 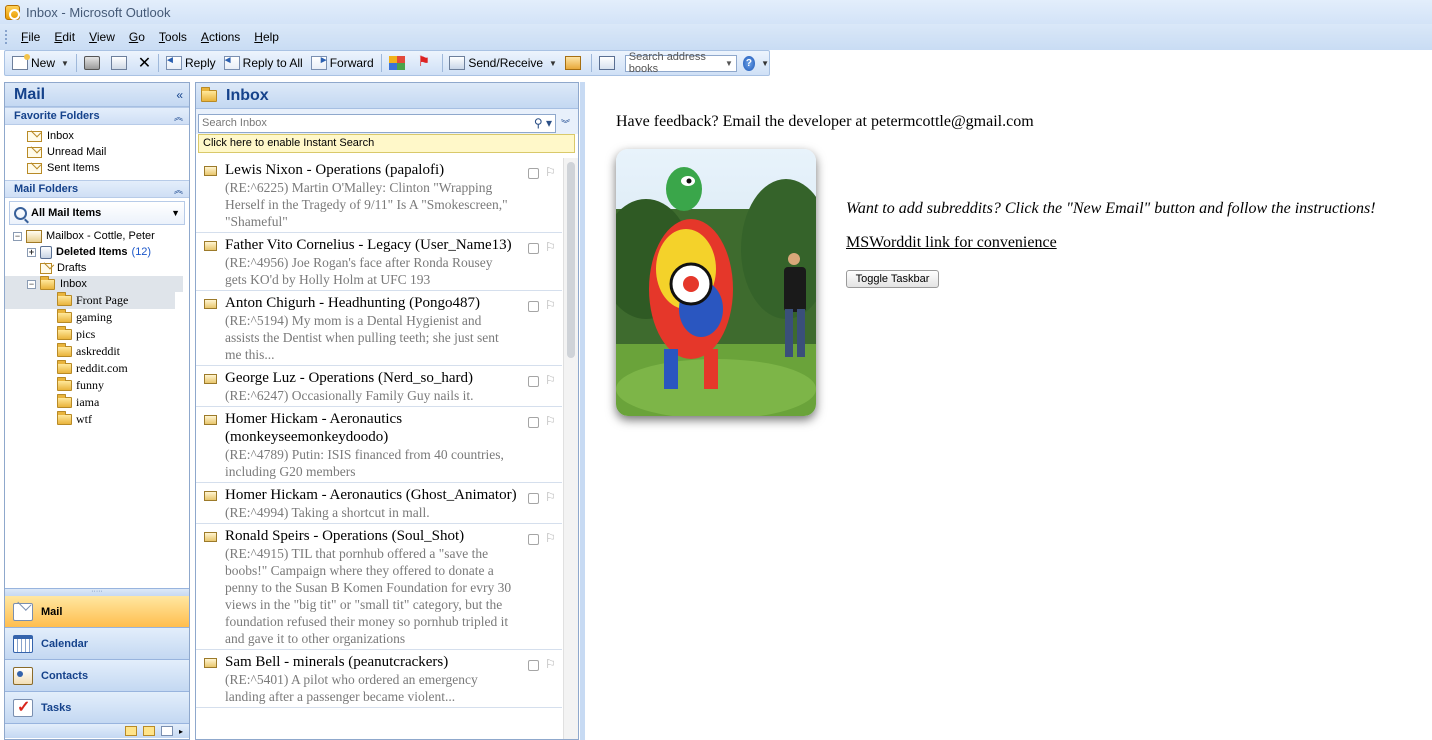 What do you see at coordinates (398, 63) in the screenshot?
I see `categorize-button` at bounding box center [398, 63].